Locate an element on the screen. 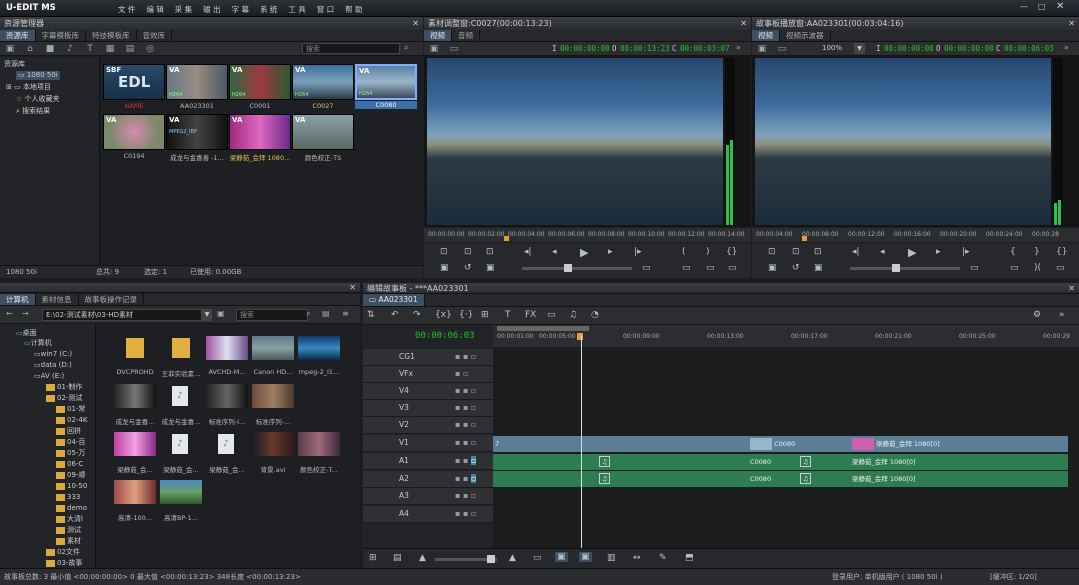  next-frame-icon: |▸ is located at coordinates (966, 252).